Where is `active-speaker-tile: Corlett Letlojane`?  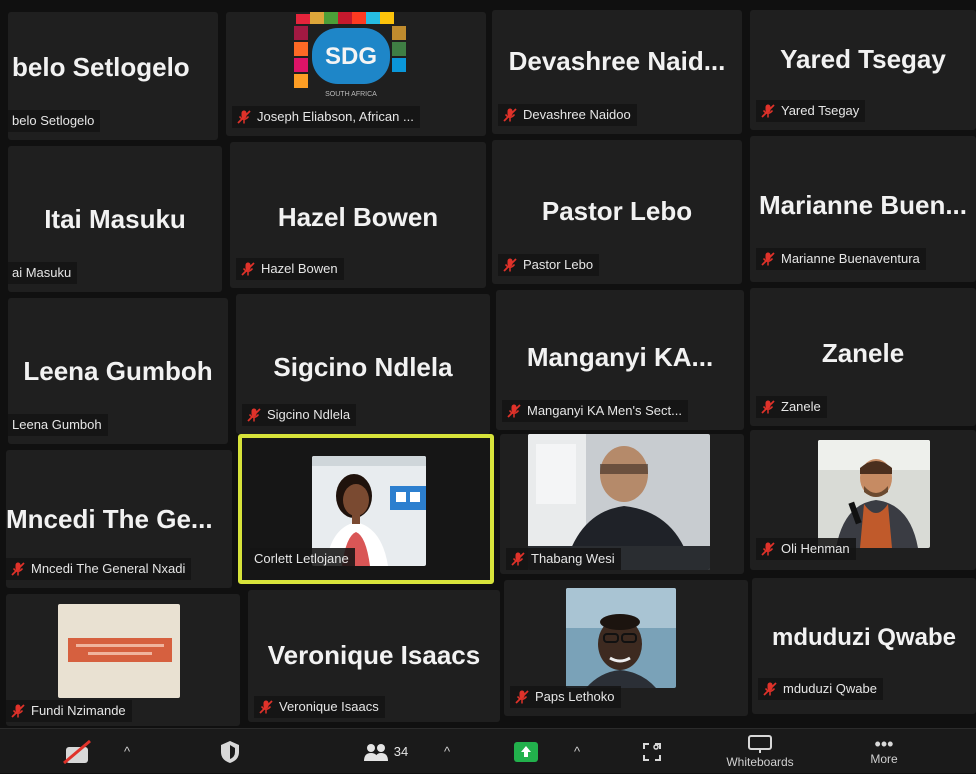
active-speaker-tile: Corlett Letlojane is located at coordinates (366, 509).